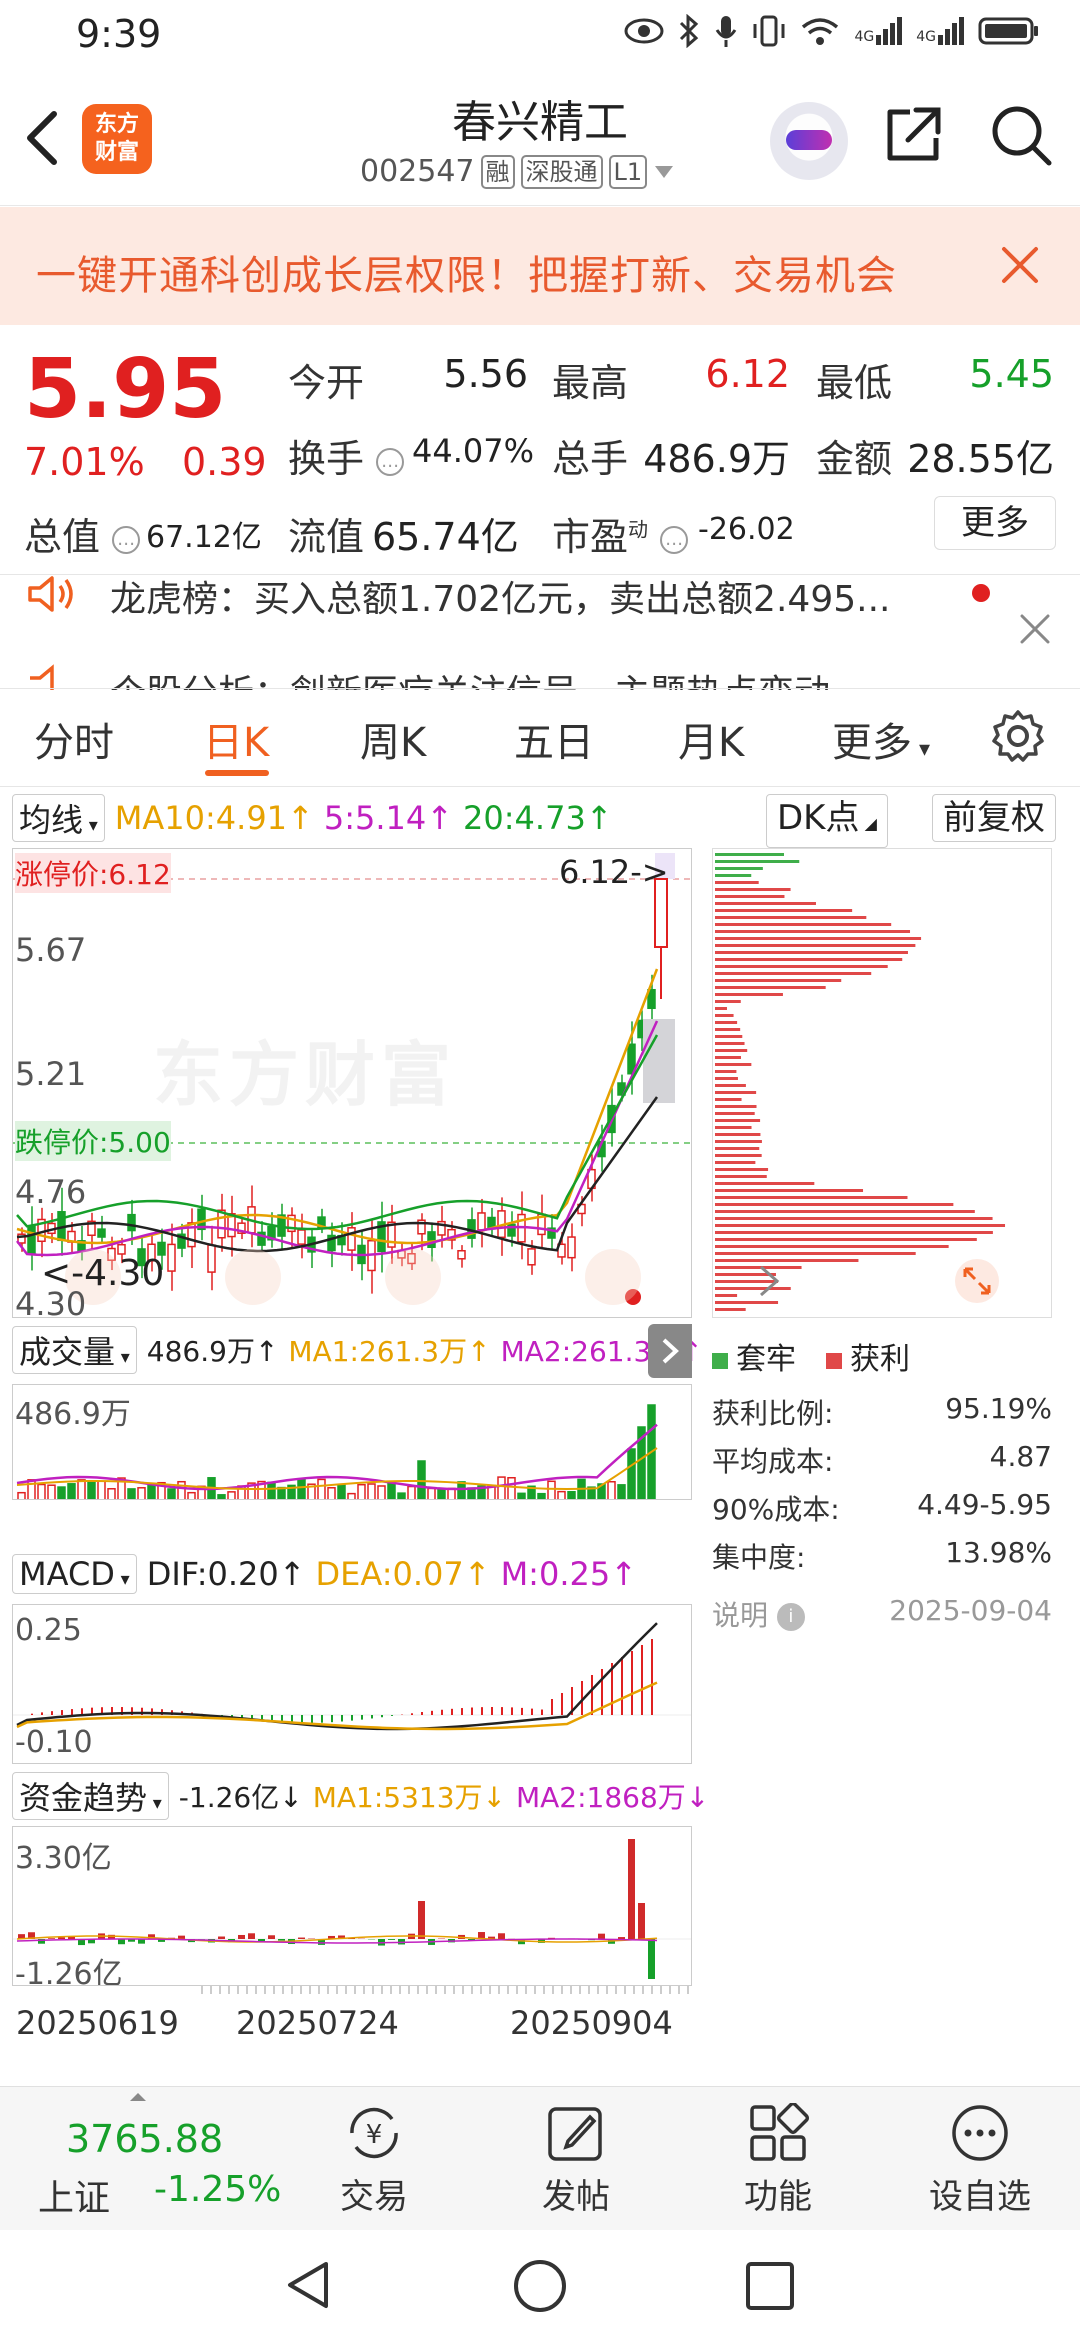  Describe the element at coordinates (497, 171) in the screenshot. I see `margin-tag: 融` at that location.